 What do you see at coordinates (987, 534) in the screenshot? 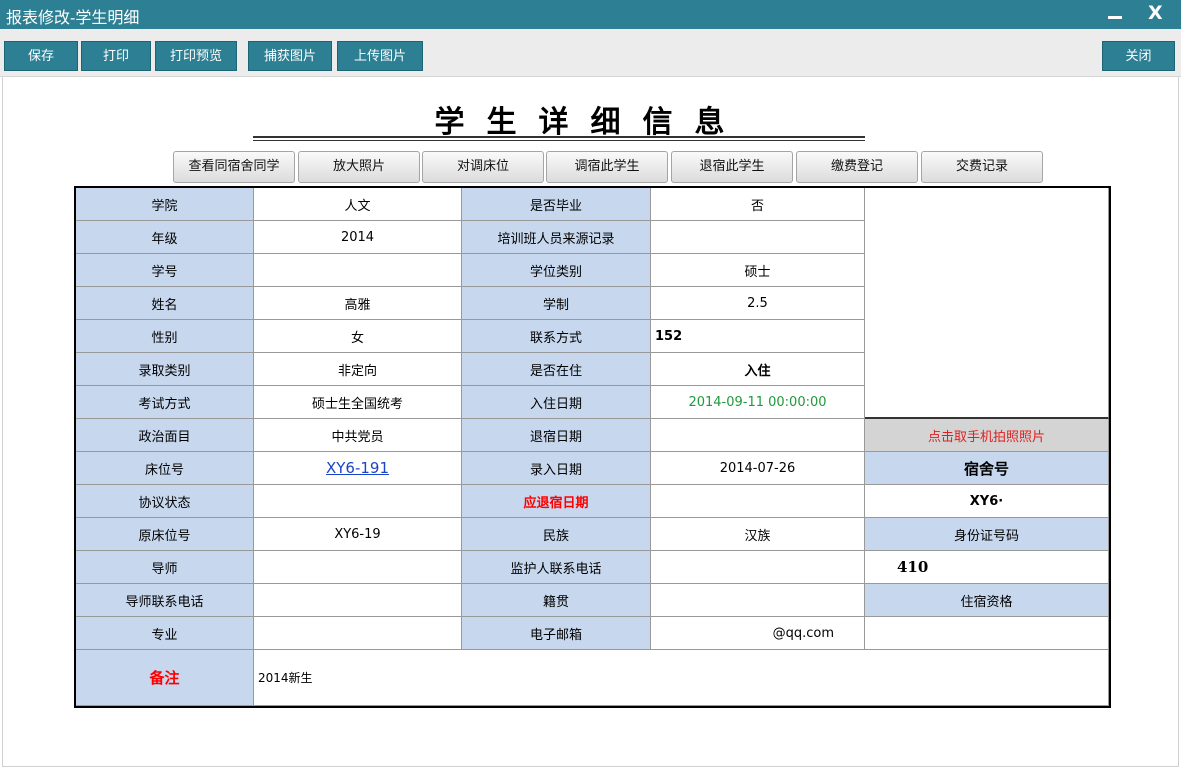
I see `label-id-no: 身份证号码` at bounding box center [987, 534].